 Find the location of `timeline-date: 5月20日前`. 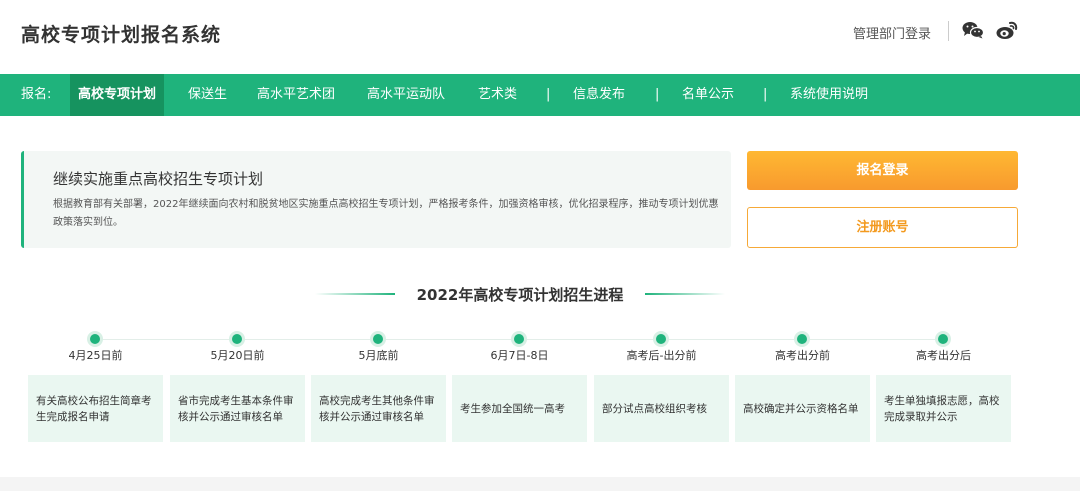

timeline-date: 5月20日前 is located at coordinates (237, 355).